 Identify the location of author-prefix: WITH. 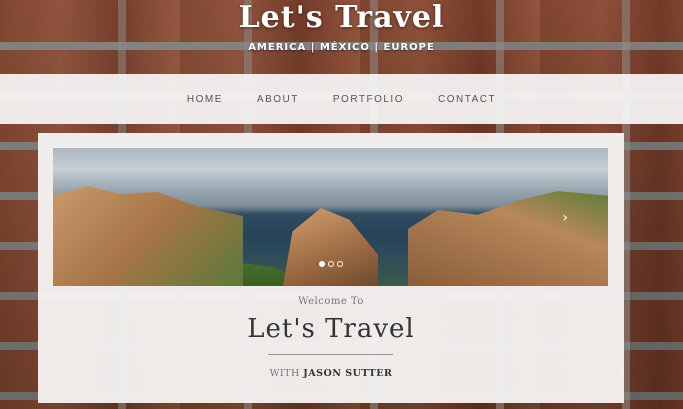
(284, 373).